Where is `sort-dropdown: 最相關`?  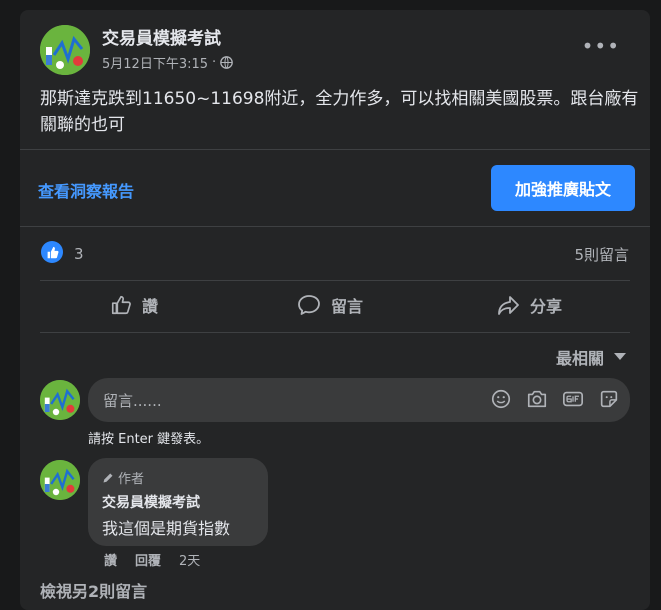
sort-dropdown: 最相關 is located at coordinates (591, 357).